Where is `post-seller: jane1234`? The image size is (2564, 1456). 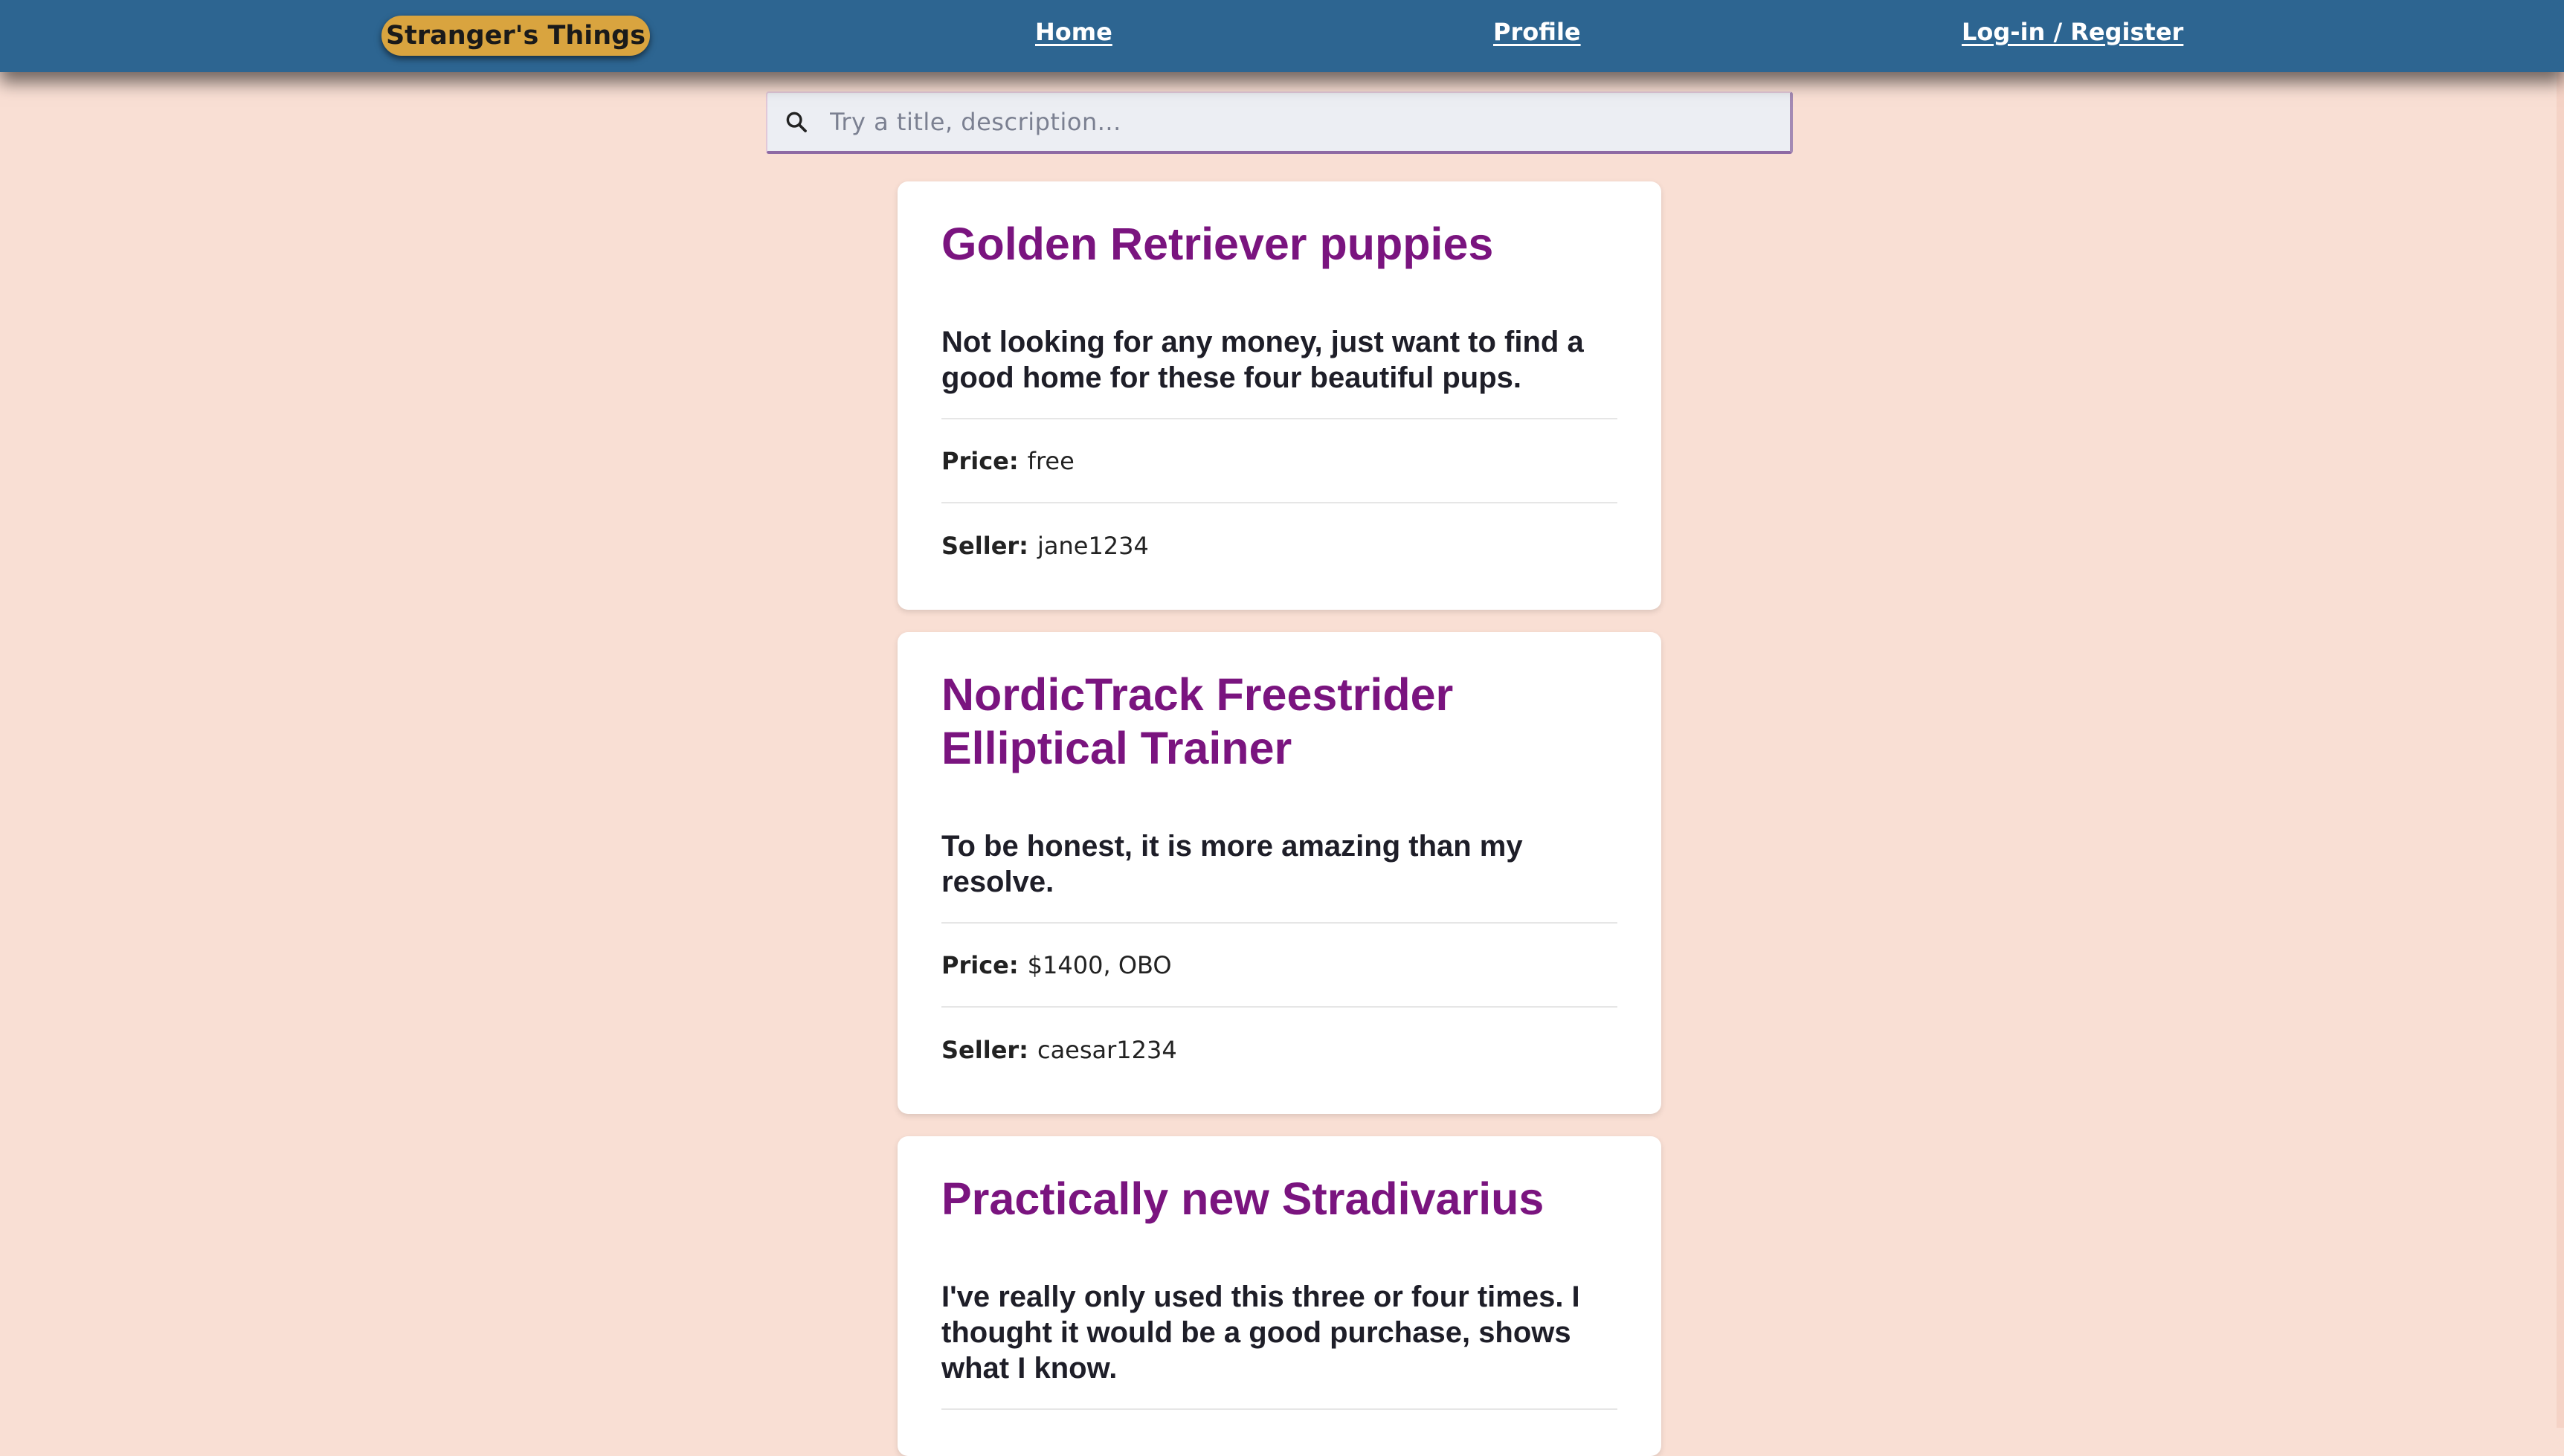
post-seller: jane1234 is located at coordinates (1093, 545).